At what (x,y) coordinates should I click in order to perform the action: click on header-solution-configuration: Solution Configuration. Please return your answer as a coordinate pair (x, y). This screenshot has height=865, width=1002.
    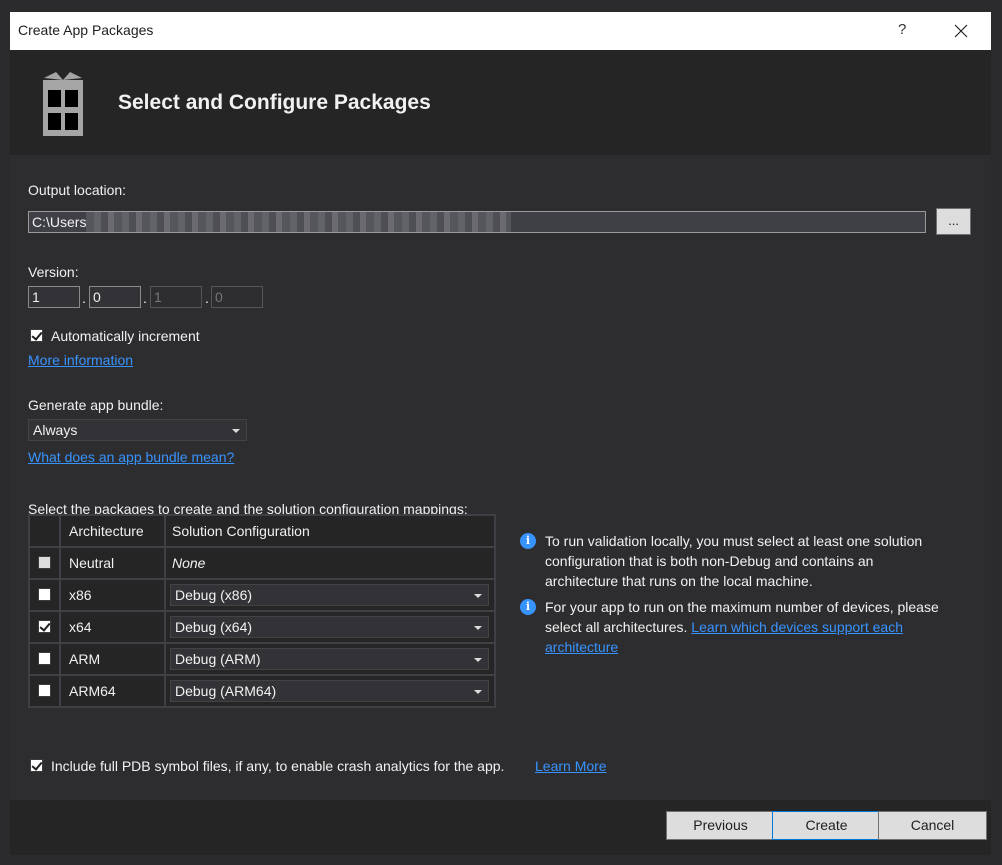
    Looking at the image, I should click on (330, 531).